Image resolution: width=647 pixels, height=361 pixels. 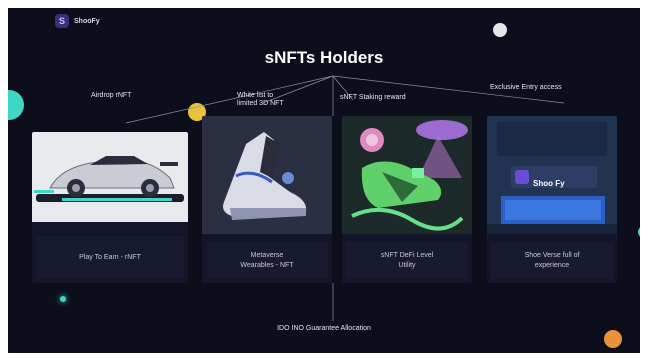 What do you see at coordinates (267, 260) in the screenshot?
I see `card-caption: Metaverse Wearables - NFT` at bounding box center [267, 260].